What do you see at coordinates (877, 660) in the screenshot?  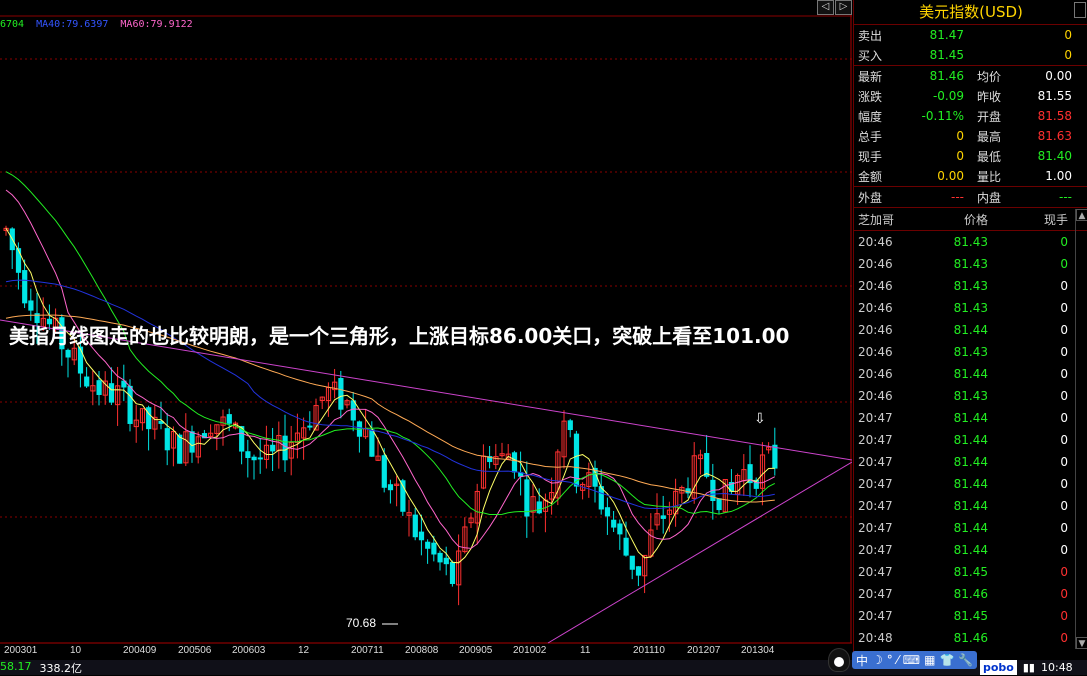 I see `moon-icon: ☽` at bounding box center [877, 660].